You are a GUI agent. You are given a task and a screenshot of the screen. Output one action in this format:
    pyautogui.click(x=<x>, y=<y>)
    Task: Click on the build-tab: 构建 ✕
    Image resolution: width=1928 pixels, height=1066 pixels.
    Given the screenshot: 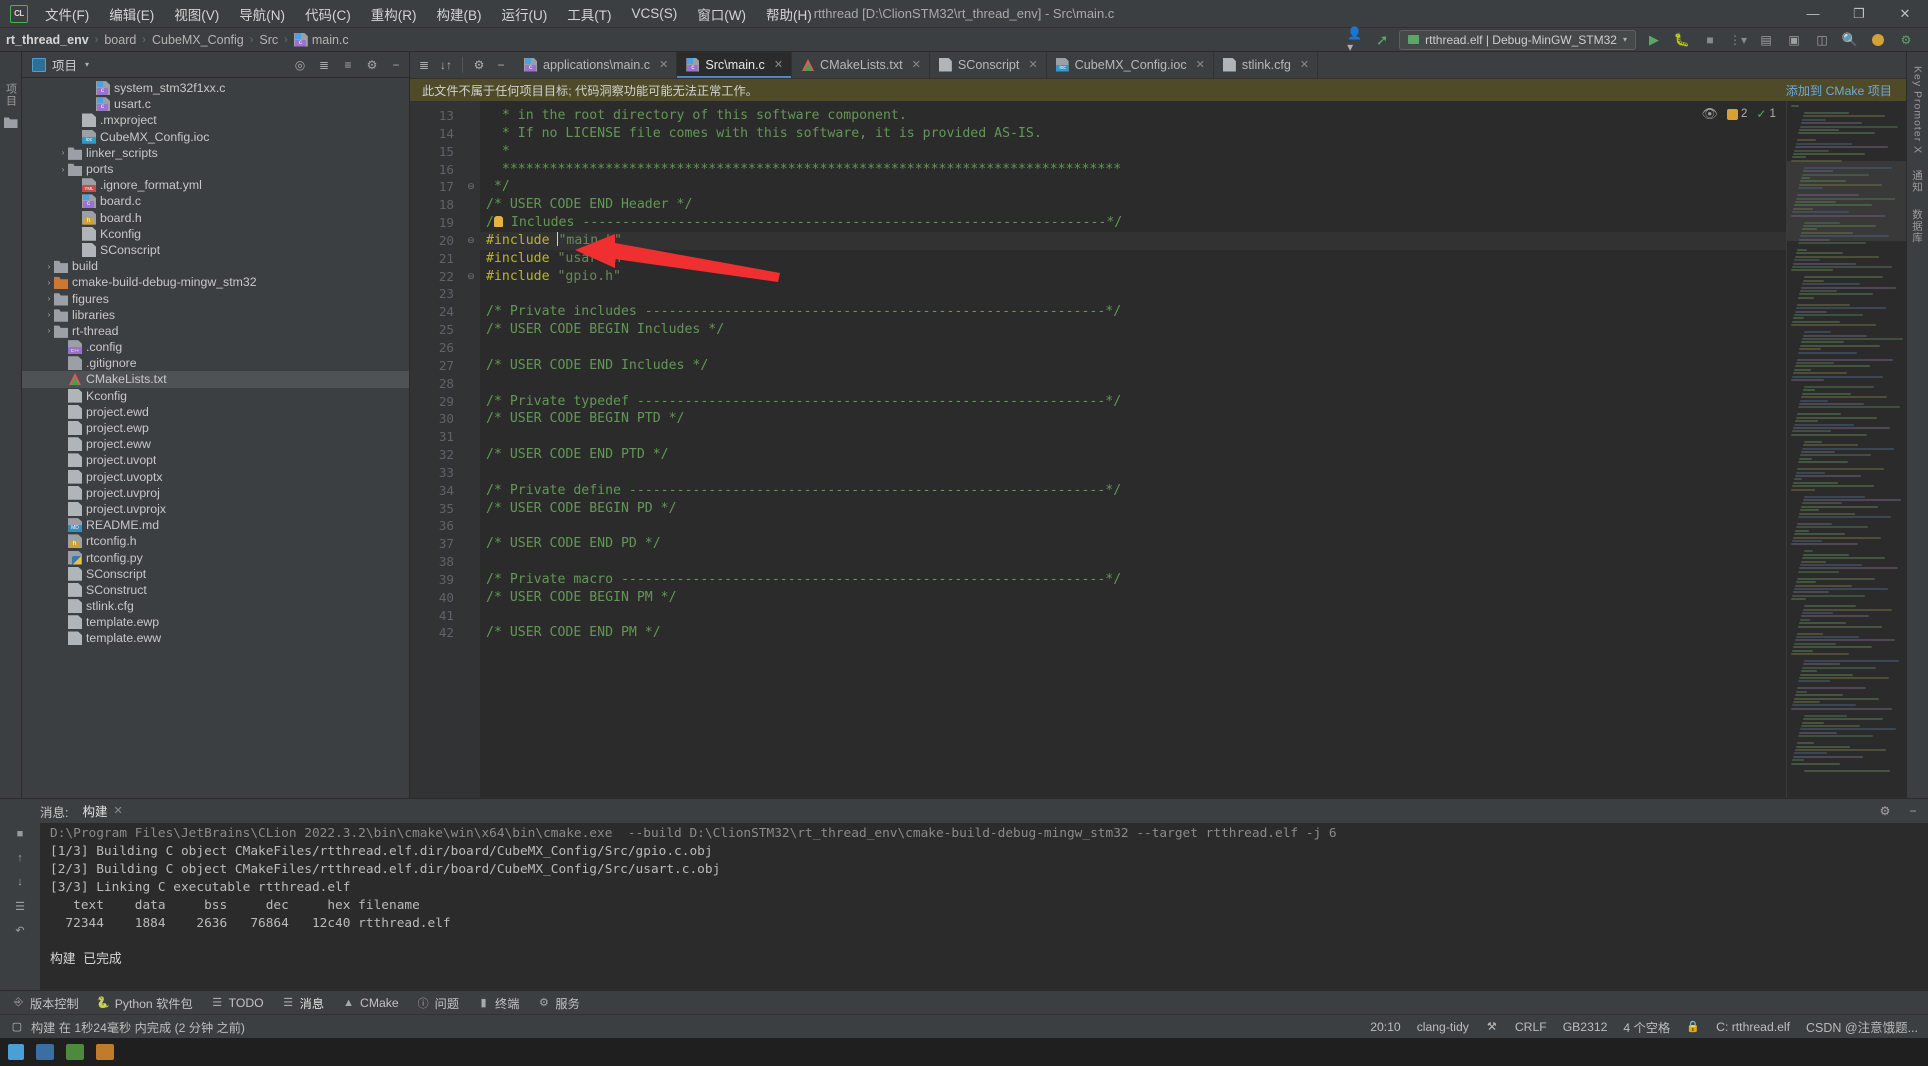 What is the action you would take?
    pyautogui.click(x=102, y=811)
    